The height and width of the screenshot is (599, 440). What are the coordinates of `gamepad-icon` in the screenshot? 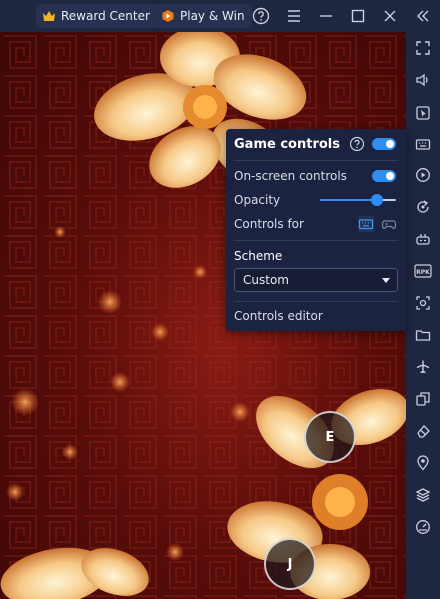 It's located at (423, 239).